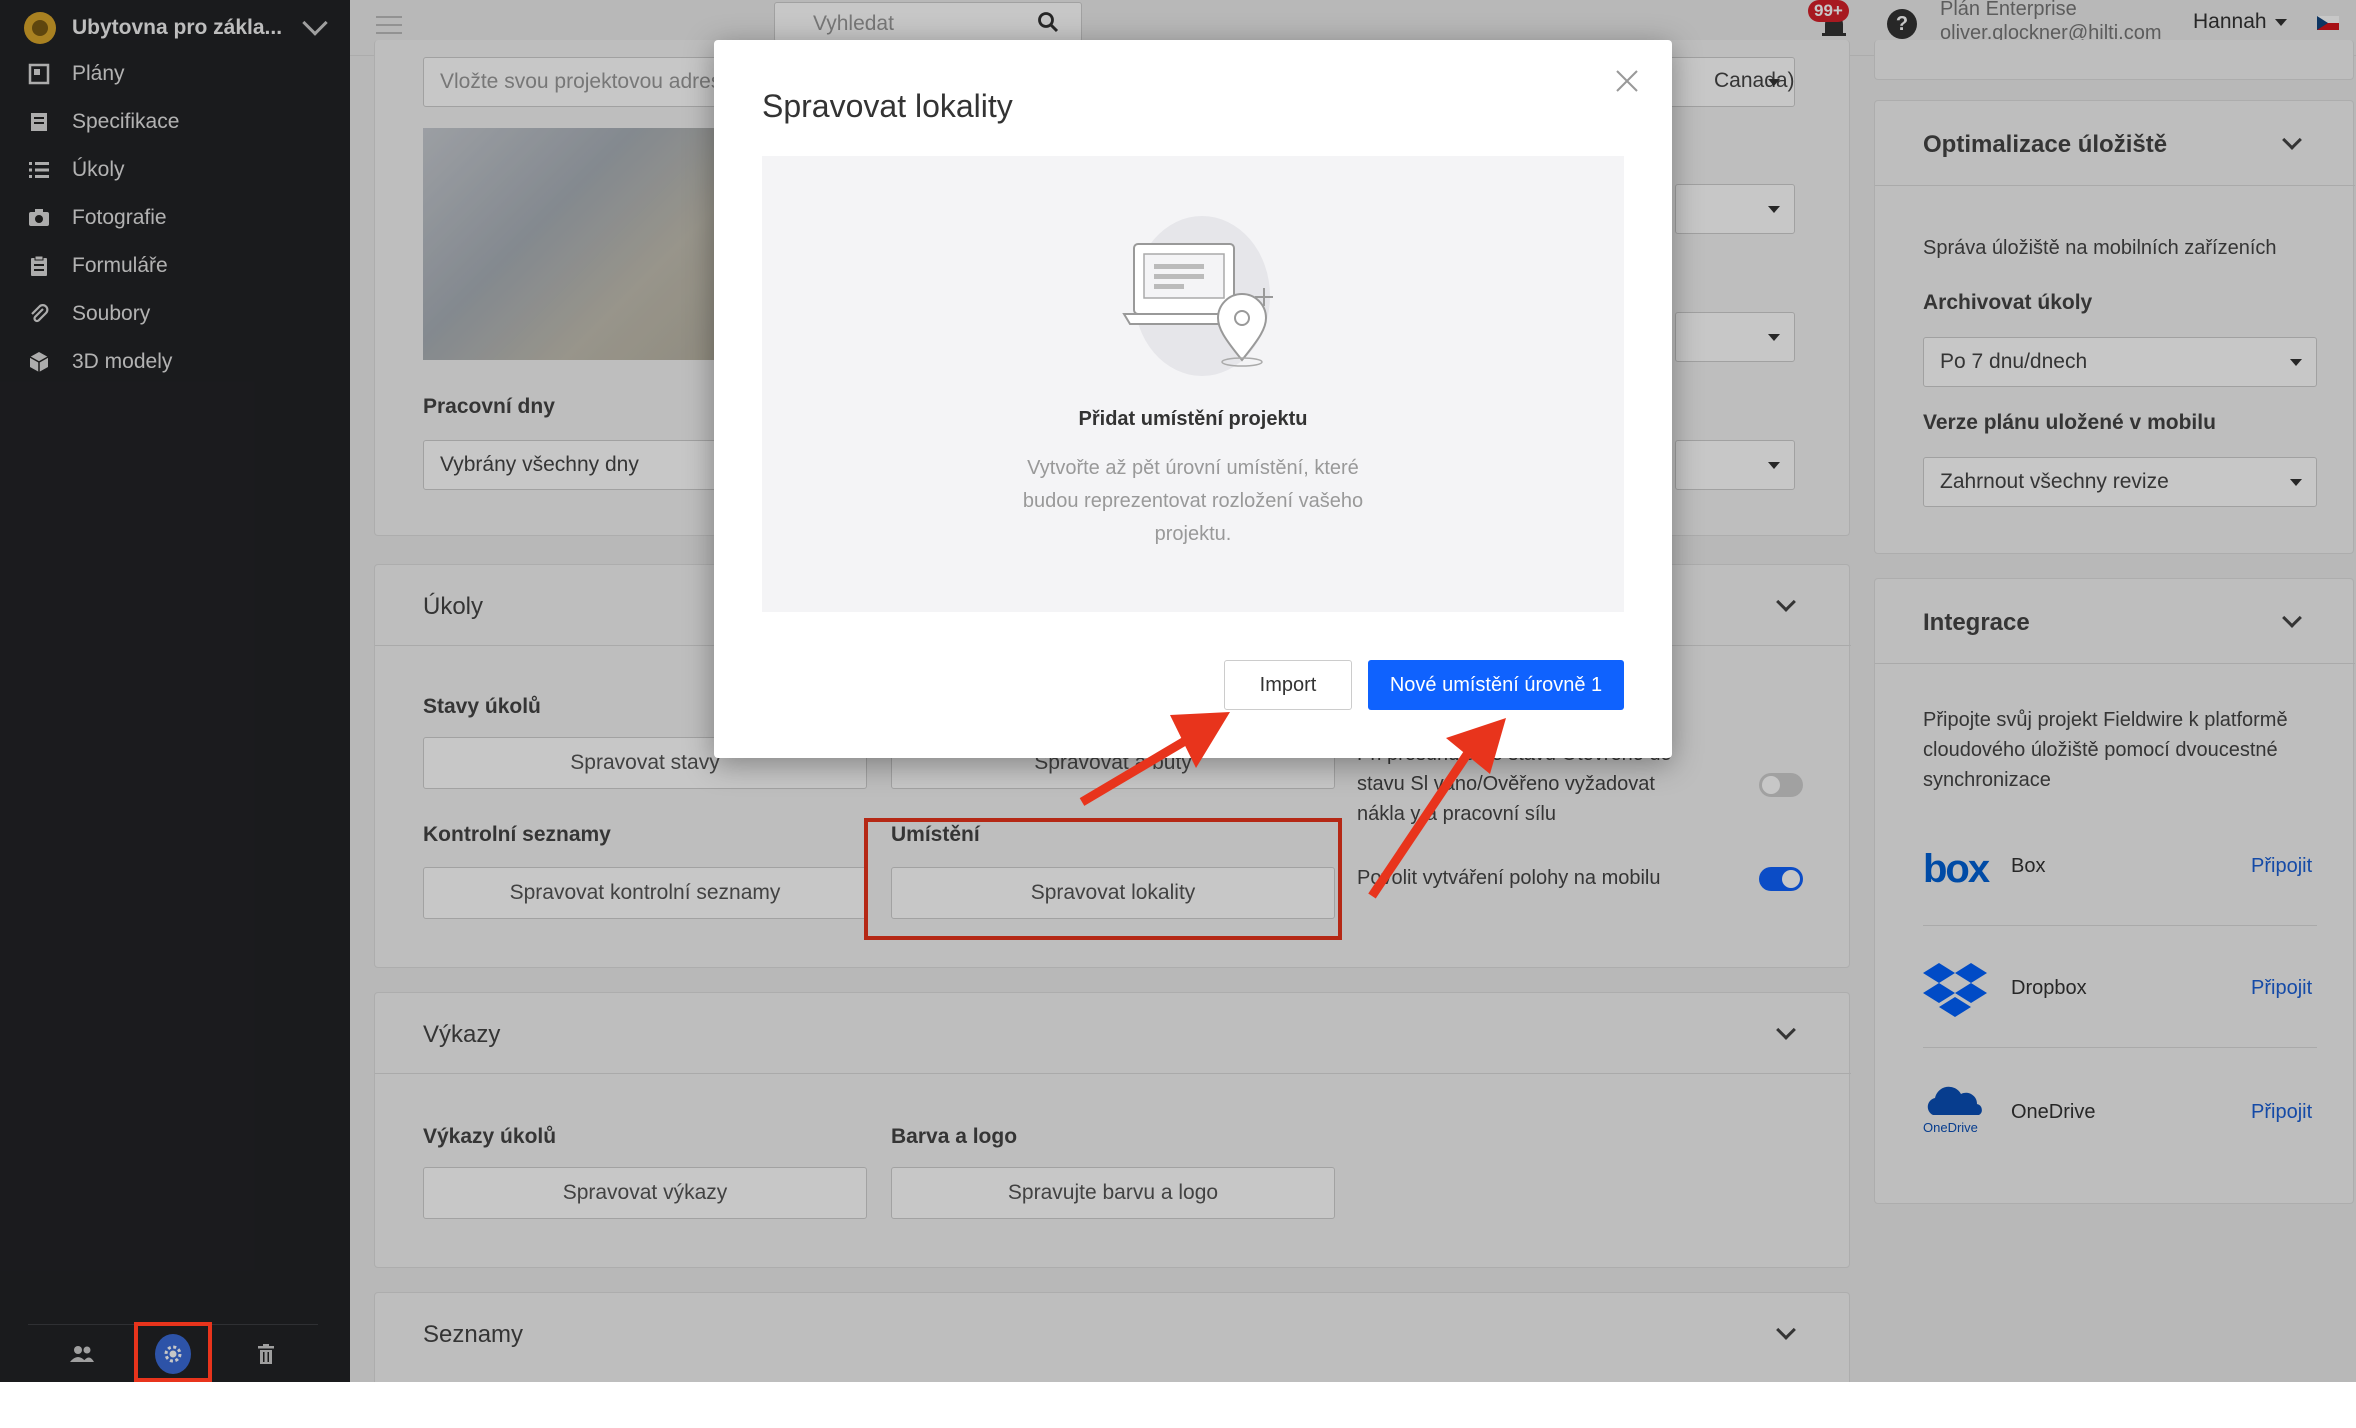 The image size is (2356, 1428). I want to click on annotation-arrows, so click(1292, 805).